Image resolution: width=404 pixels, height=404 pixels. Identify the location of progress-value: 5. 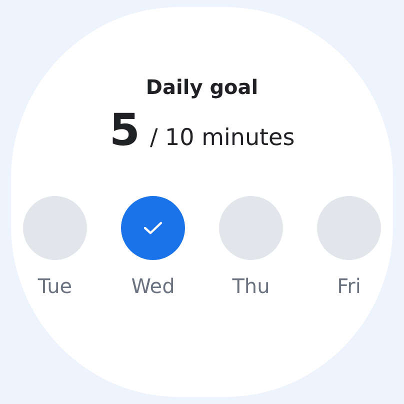
(124, 130).